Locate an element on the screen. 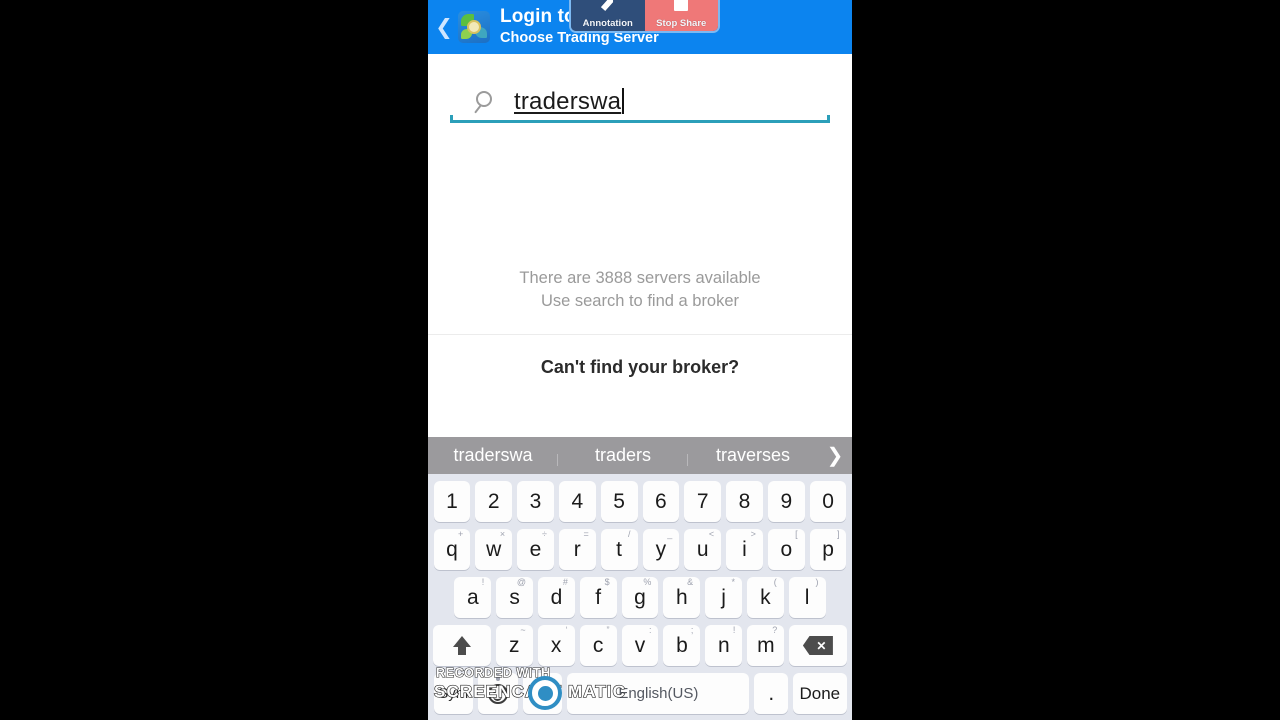  key-b-sup: ; is located at coordinates (692, 630).